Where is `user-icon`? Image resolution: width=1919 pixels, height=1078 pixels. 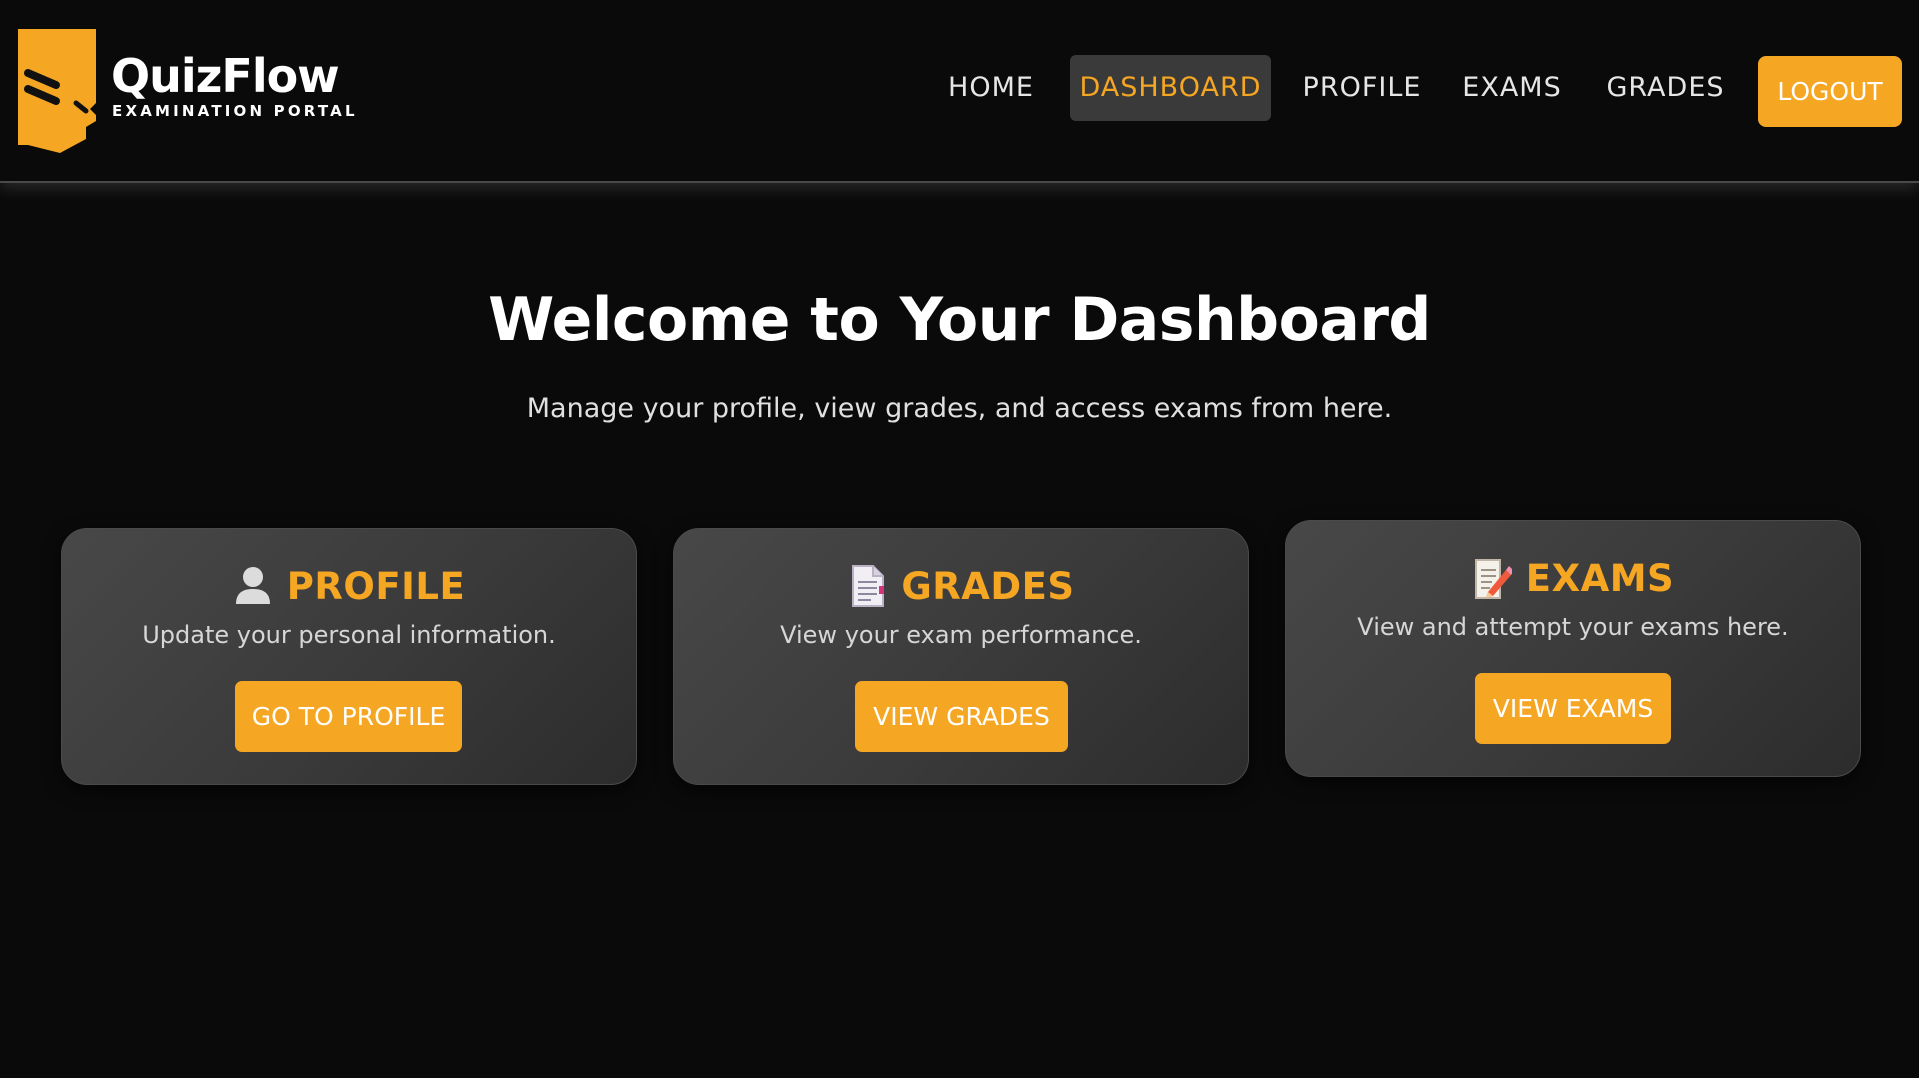 user-icon is located at coordinates (252, 585).